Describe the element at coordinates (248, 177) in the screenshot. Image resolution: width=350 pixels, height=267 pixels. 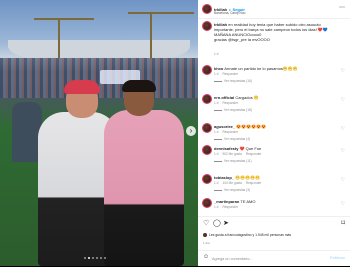
I see `comment-text: 😁😁😁😁😁` at that location.